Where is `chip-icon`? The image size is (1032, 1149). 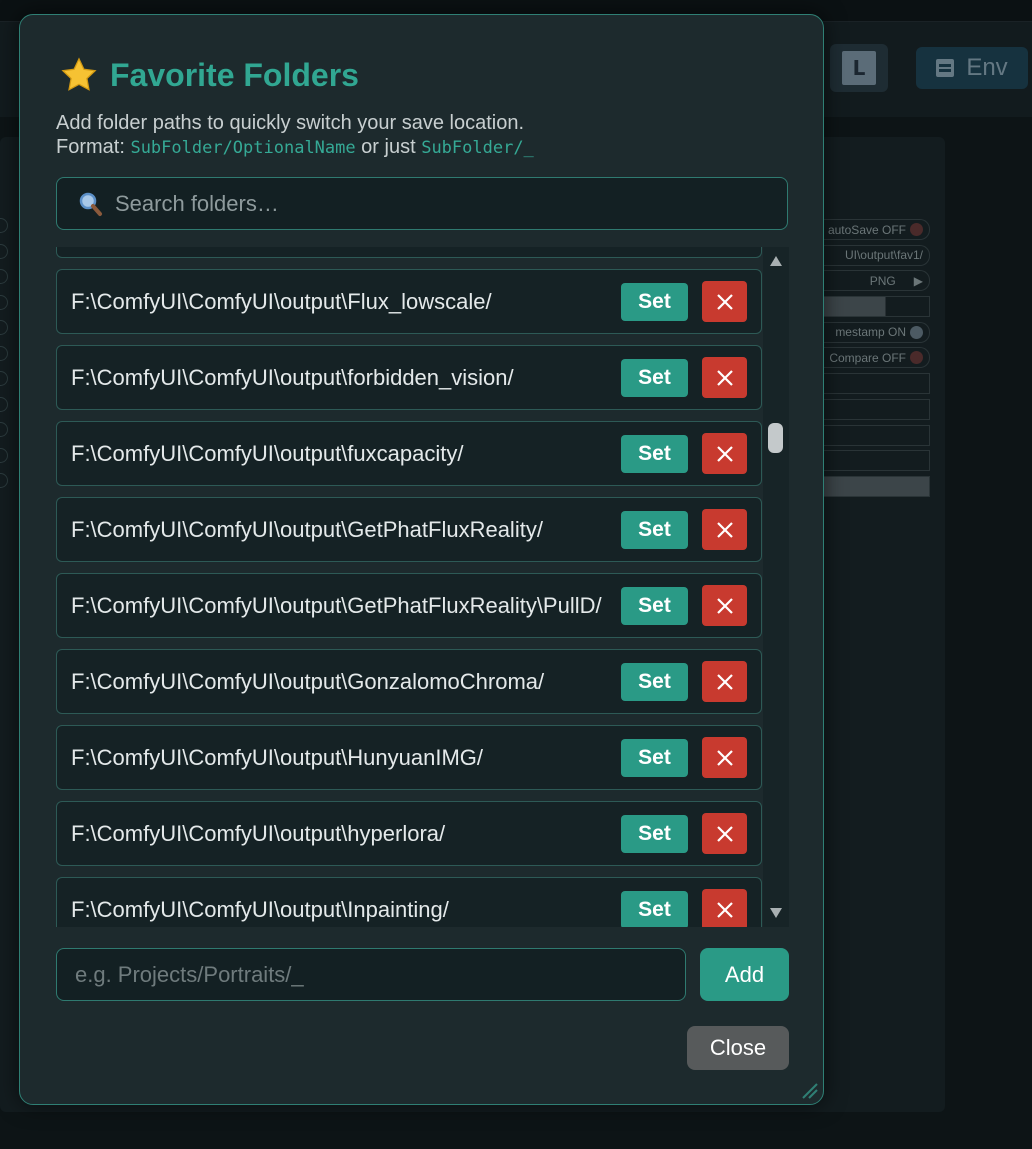 chip-icon is located at coordinates (945, 68).